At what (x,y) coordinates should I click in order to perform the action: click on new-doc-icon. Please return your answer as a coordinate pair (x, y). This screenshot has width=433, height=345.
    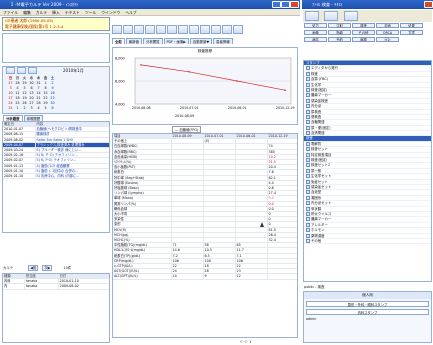
    Looking at the image, I should click on (117, 29).